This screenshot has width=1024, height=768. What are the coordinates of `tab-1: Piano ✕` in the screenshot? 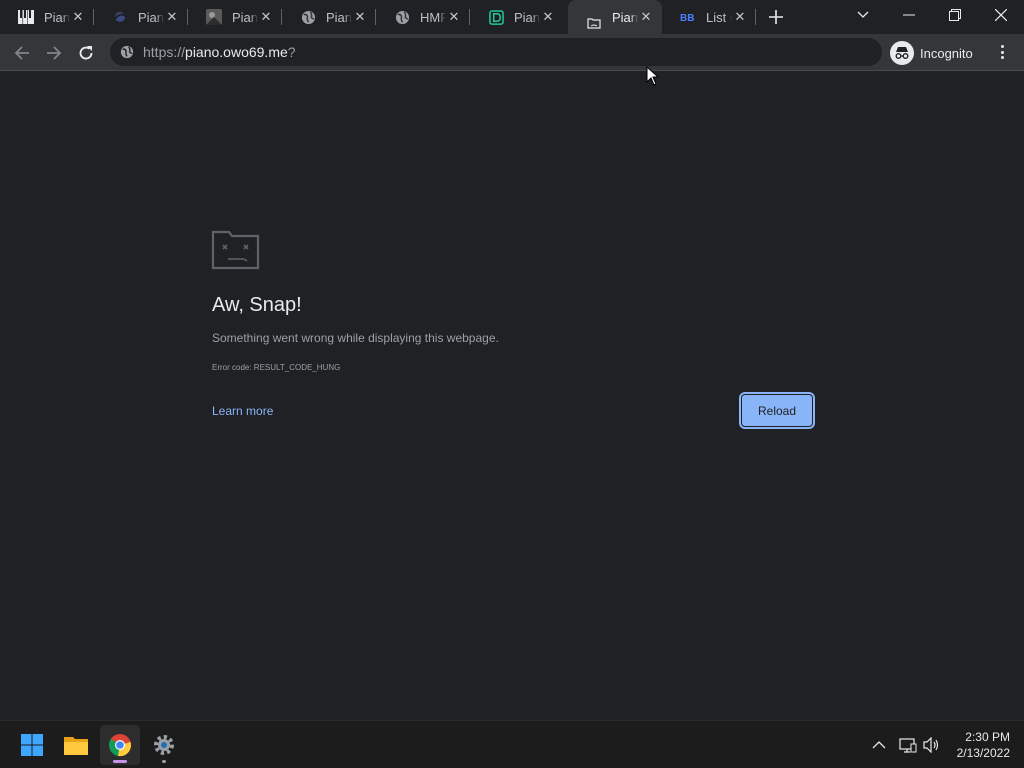 It's located at (47, 17).